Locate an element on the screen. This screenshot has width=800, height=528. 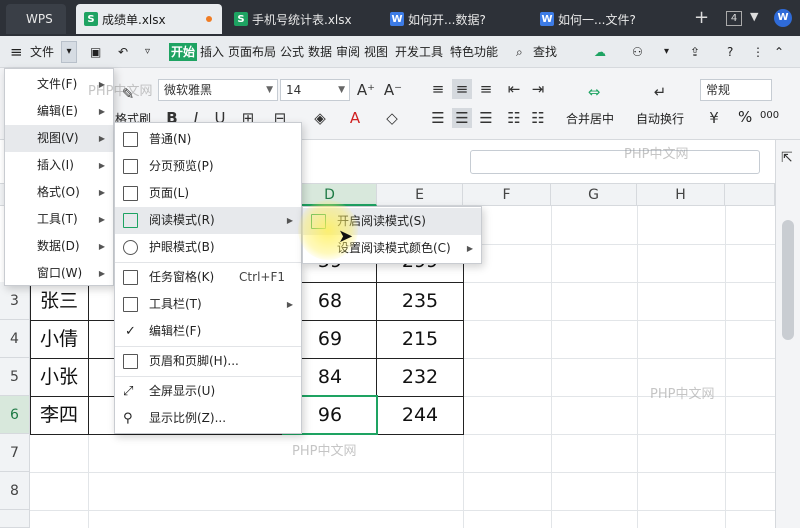
align-top-icon: ≡ is located at coordinates (438, 89).